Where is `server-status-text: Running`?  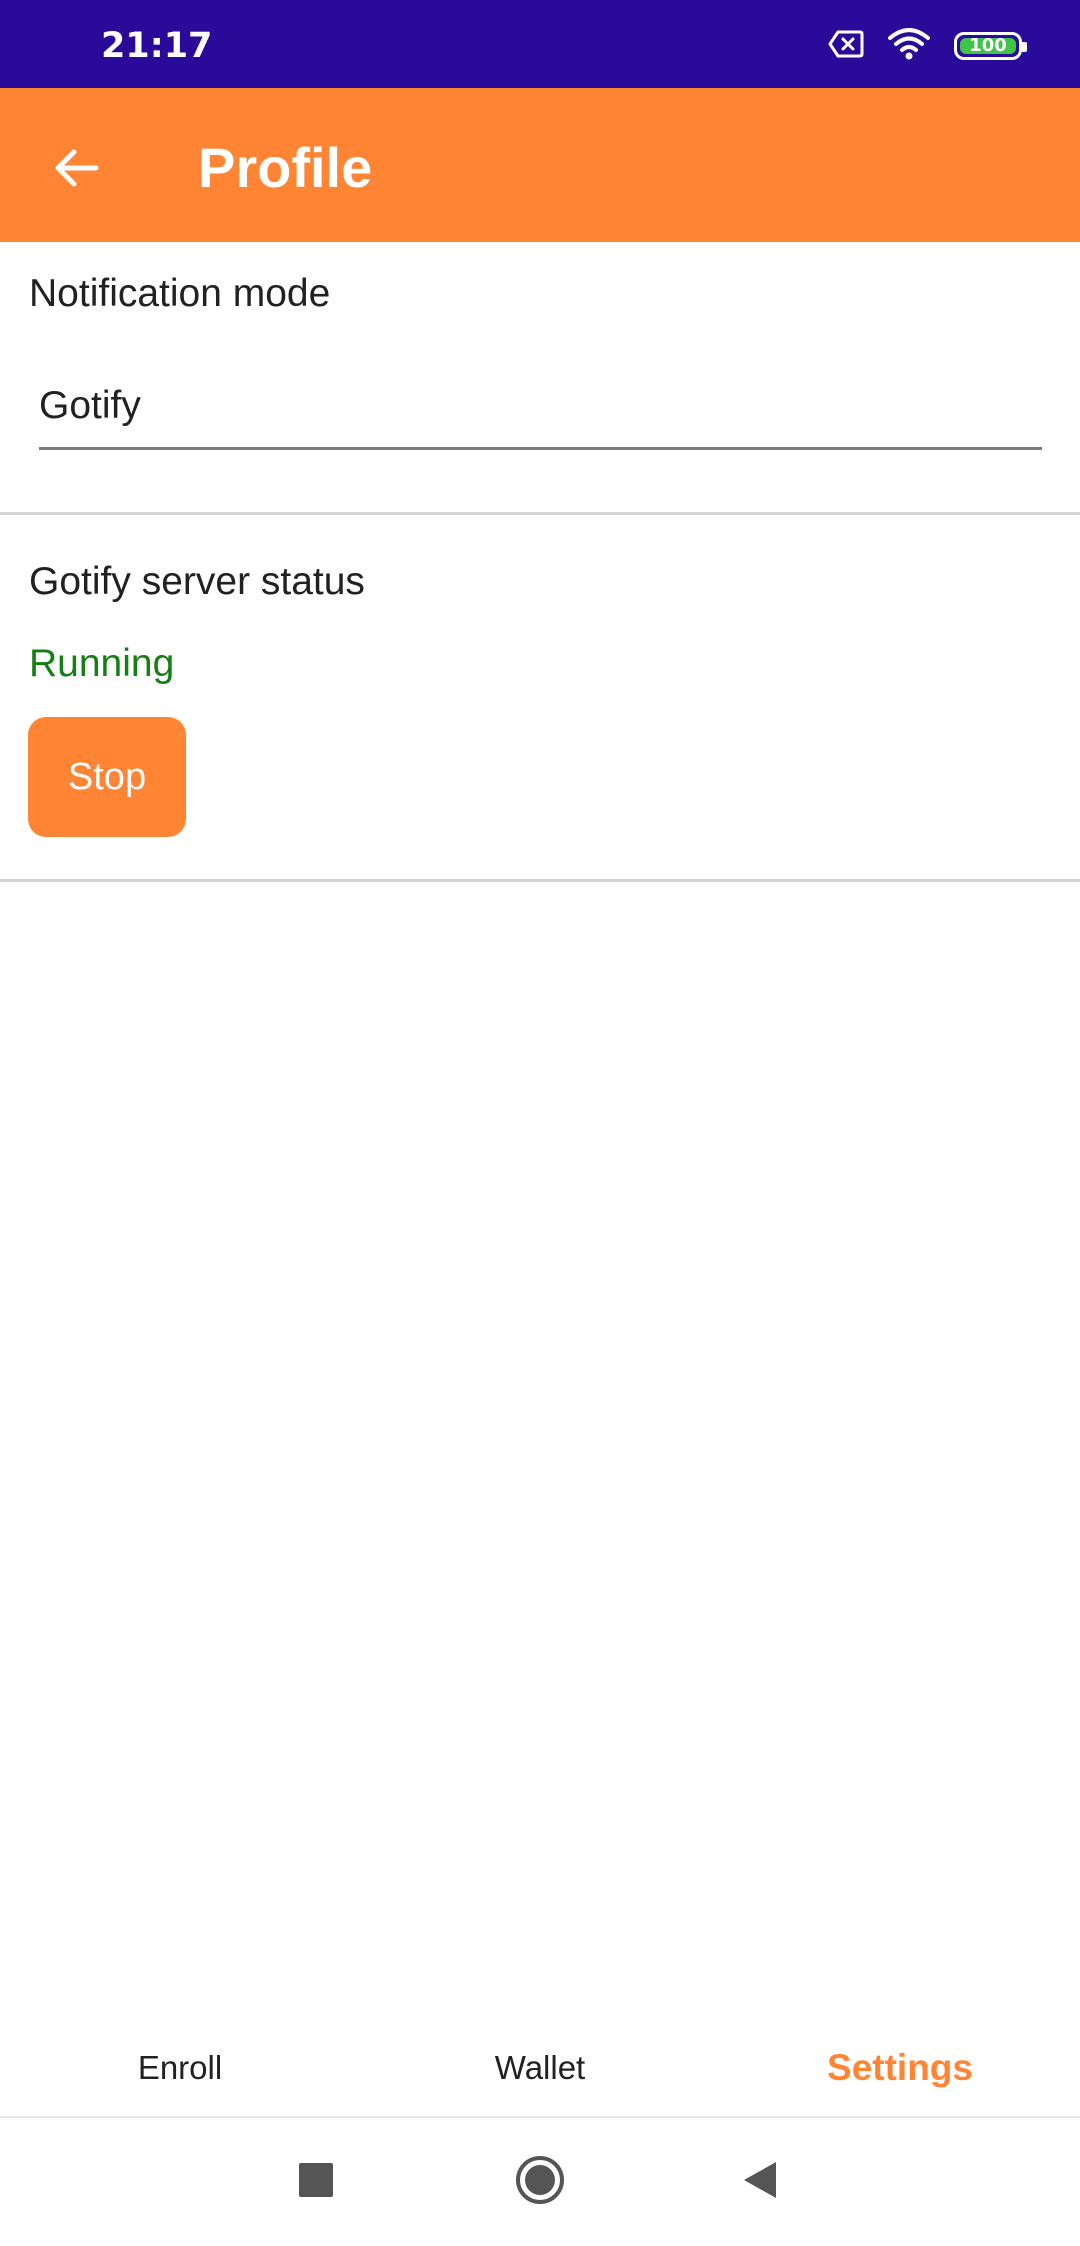 server-status-text: Running is located at coordinates (102, 663).